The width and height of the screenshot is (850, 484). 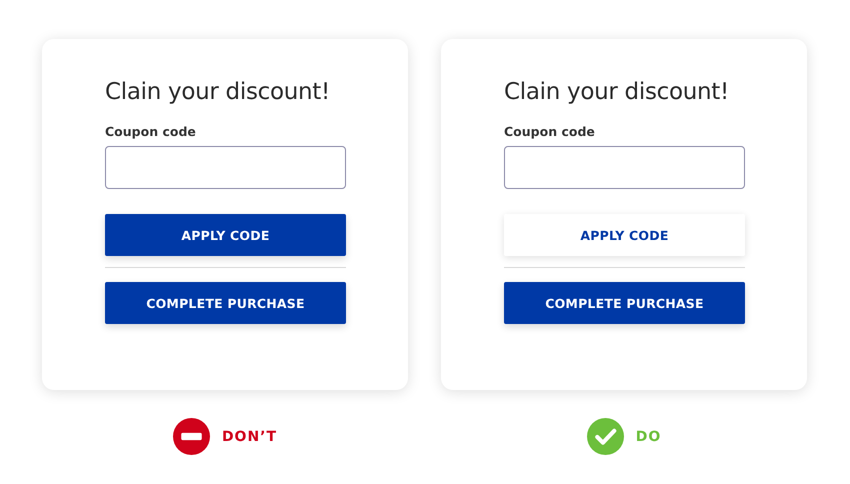 I want to click on verdict-label: DO, so click(x=649, y=436).